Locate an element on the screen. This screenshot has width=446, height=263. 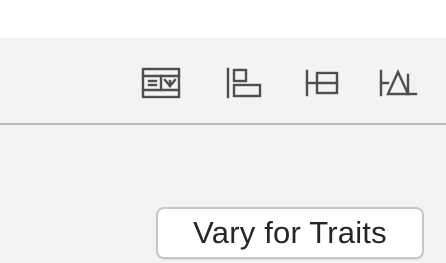
resolve-auto-layout-issues-icon is located at coordinates (398, 83).